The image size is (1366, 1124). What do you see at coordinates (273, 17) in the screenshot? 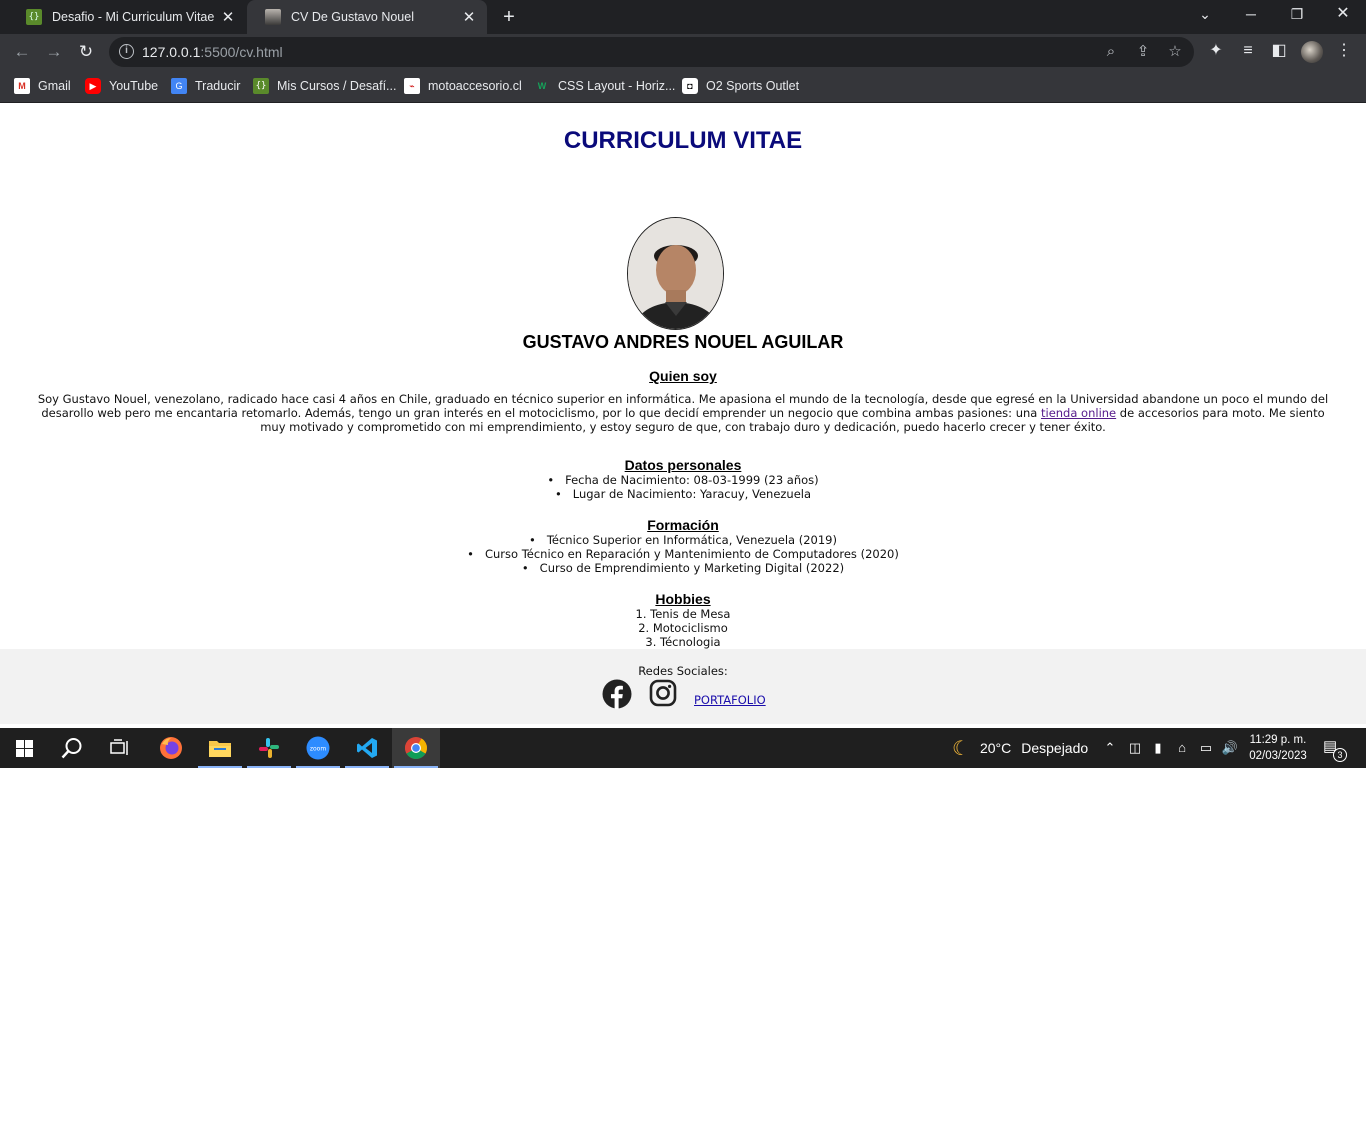
I see `profile-photo-icon` at bounding box center [273, 17].